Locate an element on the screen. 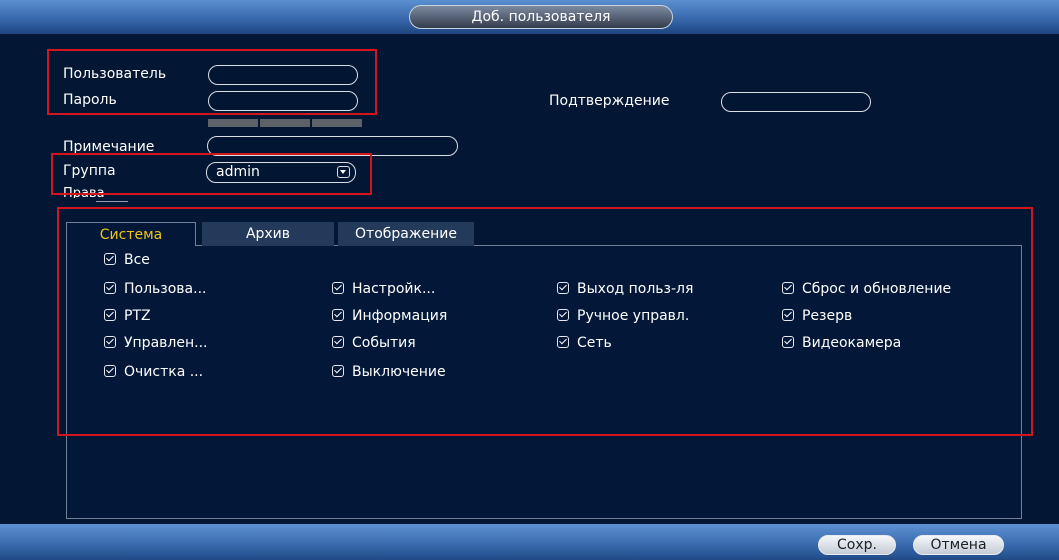  highlight-user-password is located at coordinates (212, 82).